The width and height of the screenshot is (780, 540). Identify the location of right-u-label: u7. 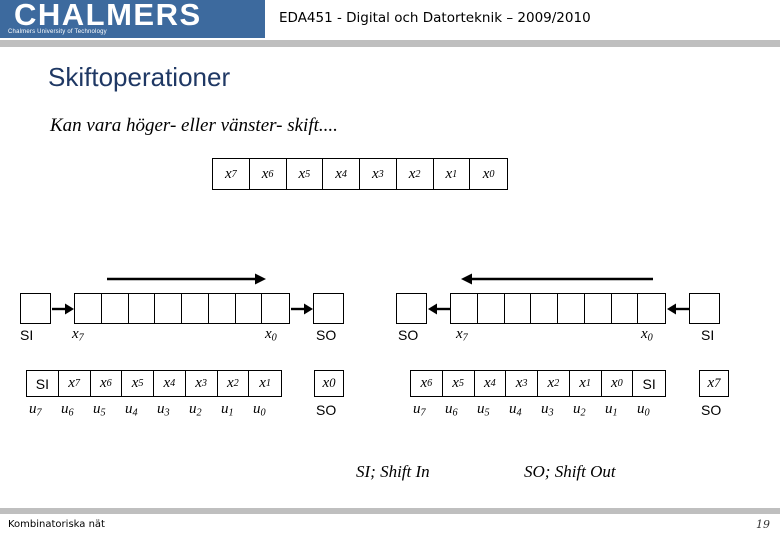
(419, 410).